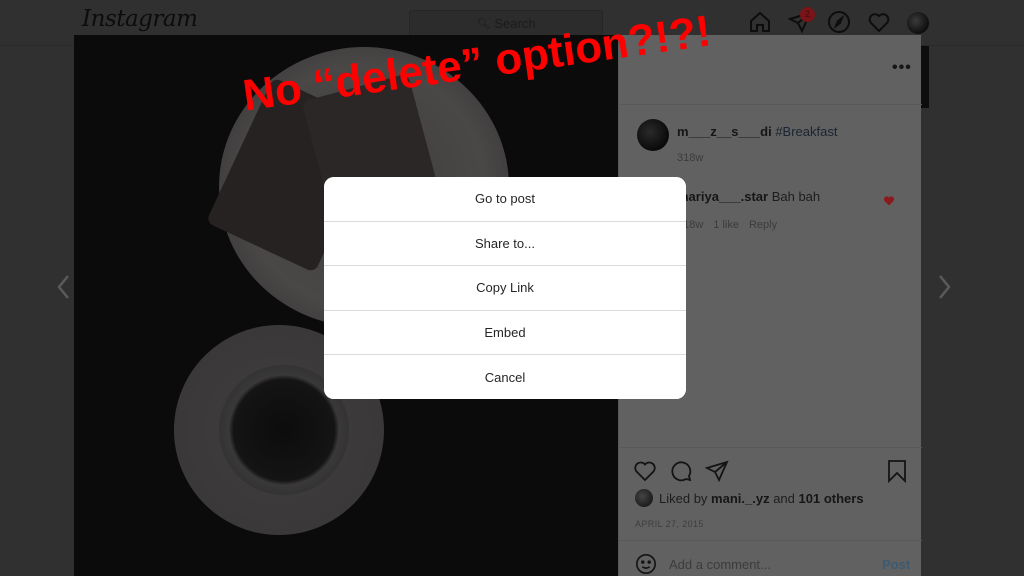  I want to click on embed-button: Embed, so click(505, 333).